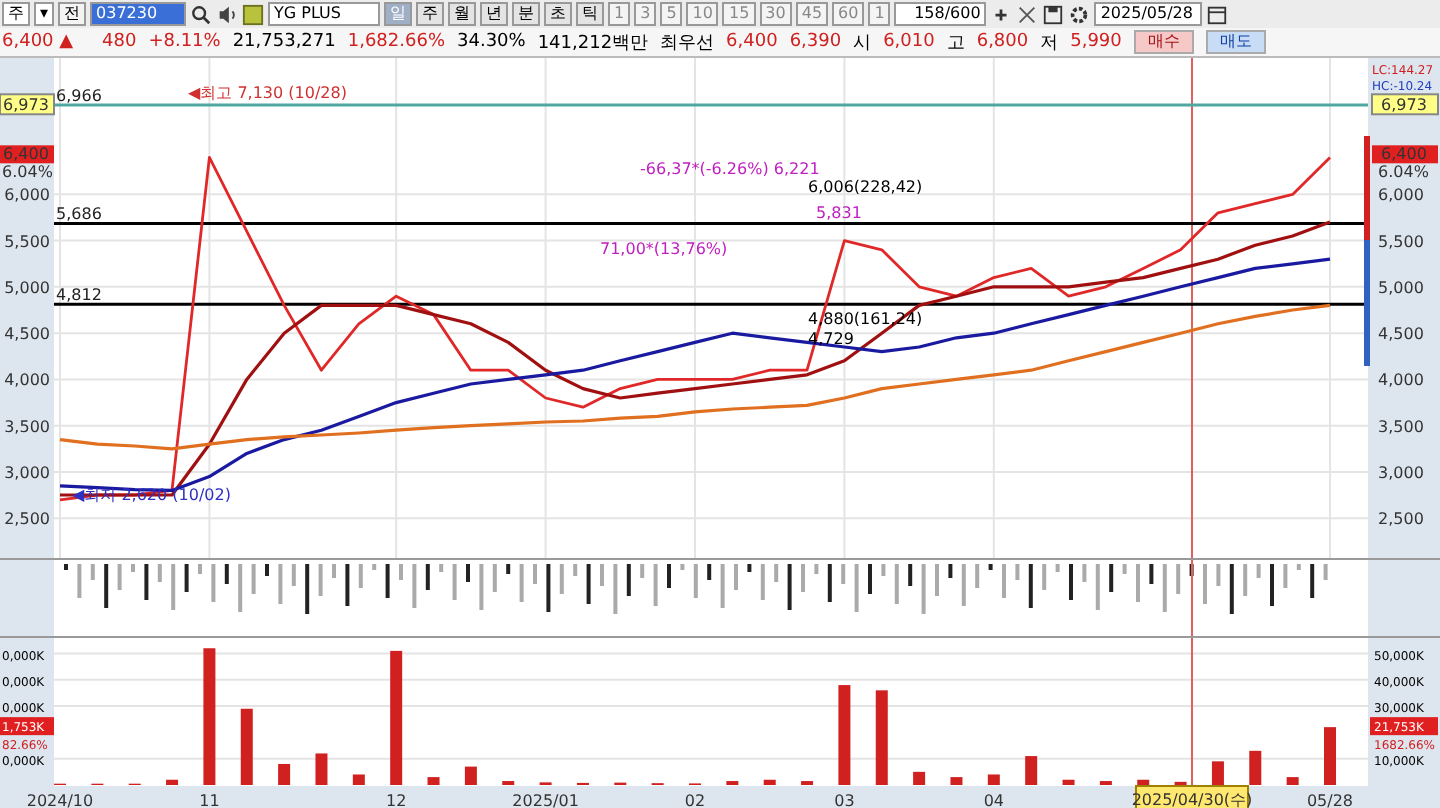  Describe the element at coordinates (396, 42) in the screenshot. I see `volume-rate-text: 1,682.66%` at that location.